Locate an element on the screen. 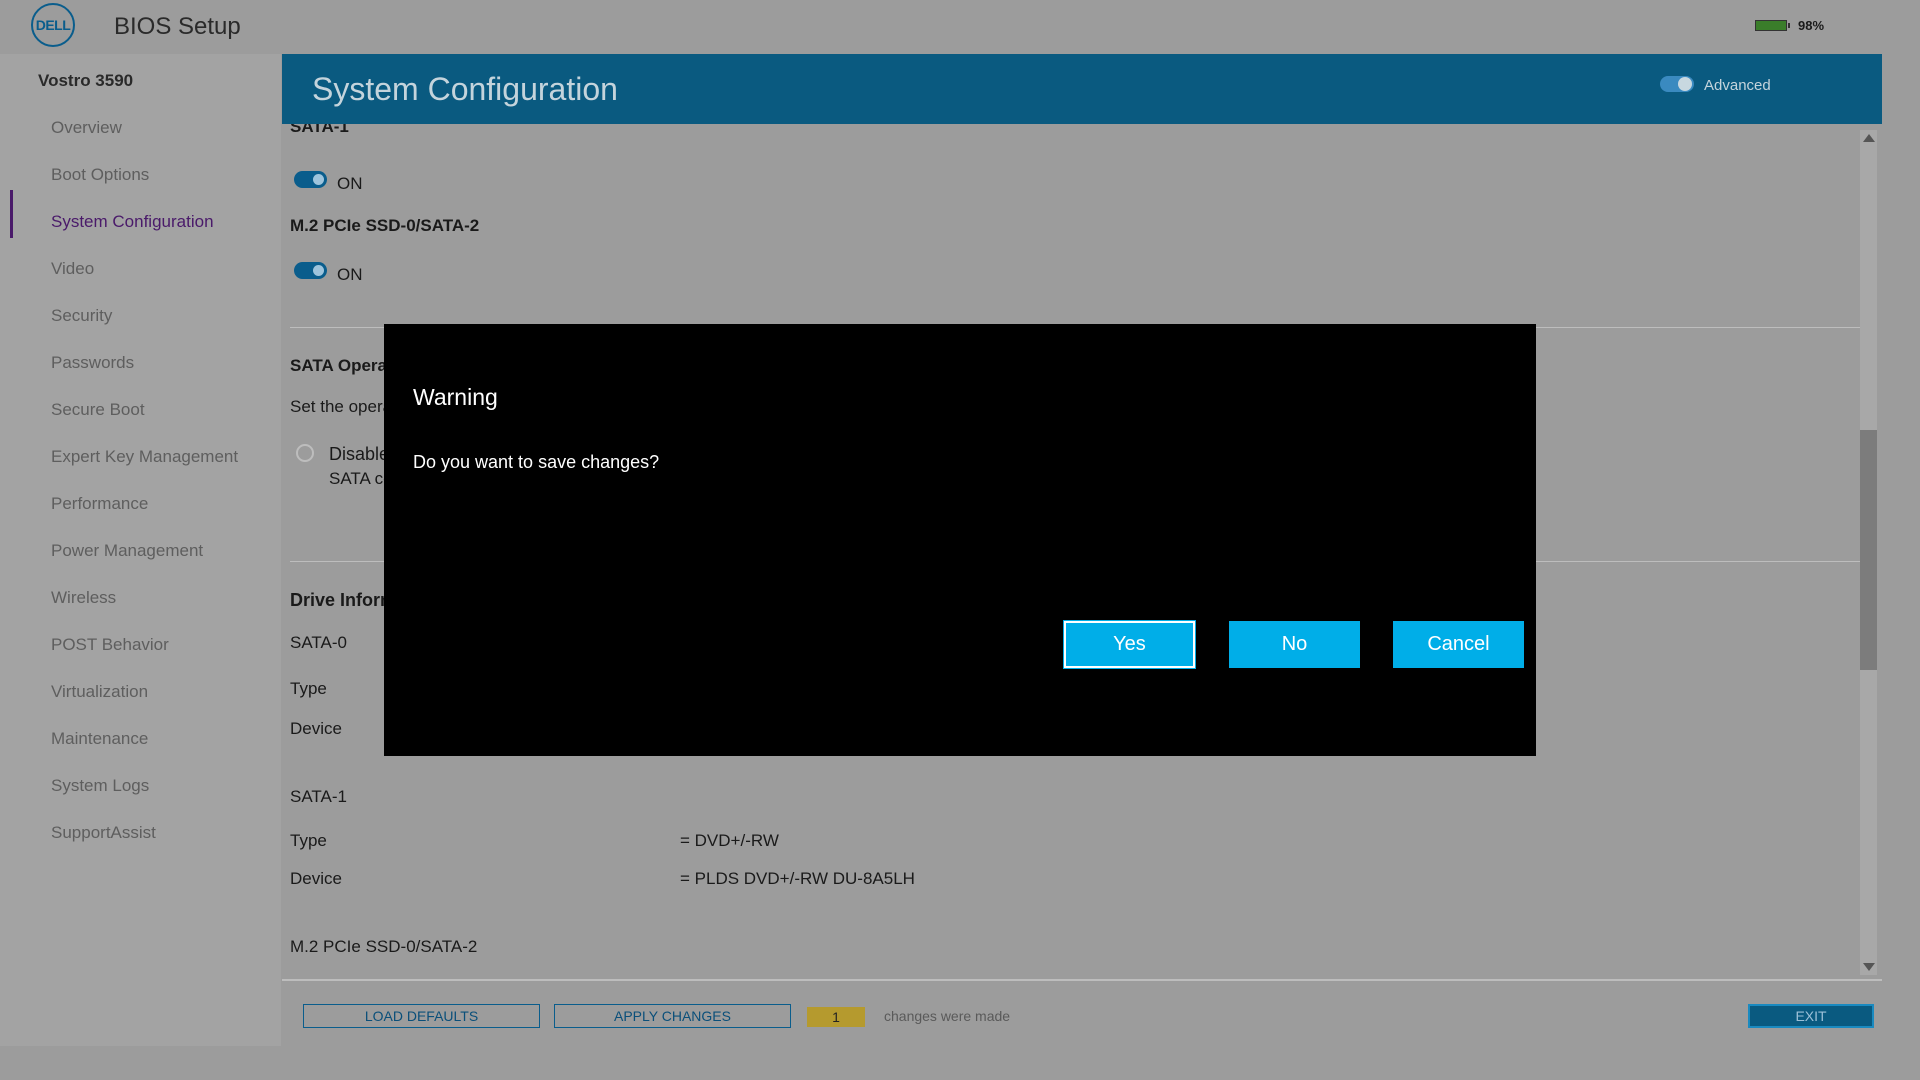 Image resolution: width=1920 pixels, height=1080 pixels. sidebar-item-virtualization: Virtualization is located at coordinates (99, 692).